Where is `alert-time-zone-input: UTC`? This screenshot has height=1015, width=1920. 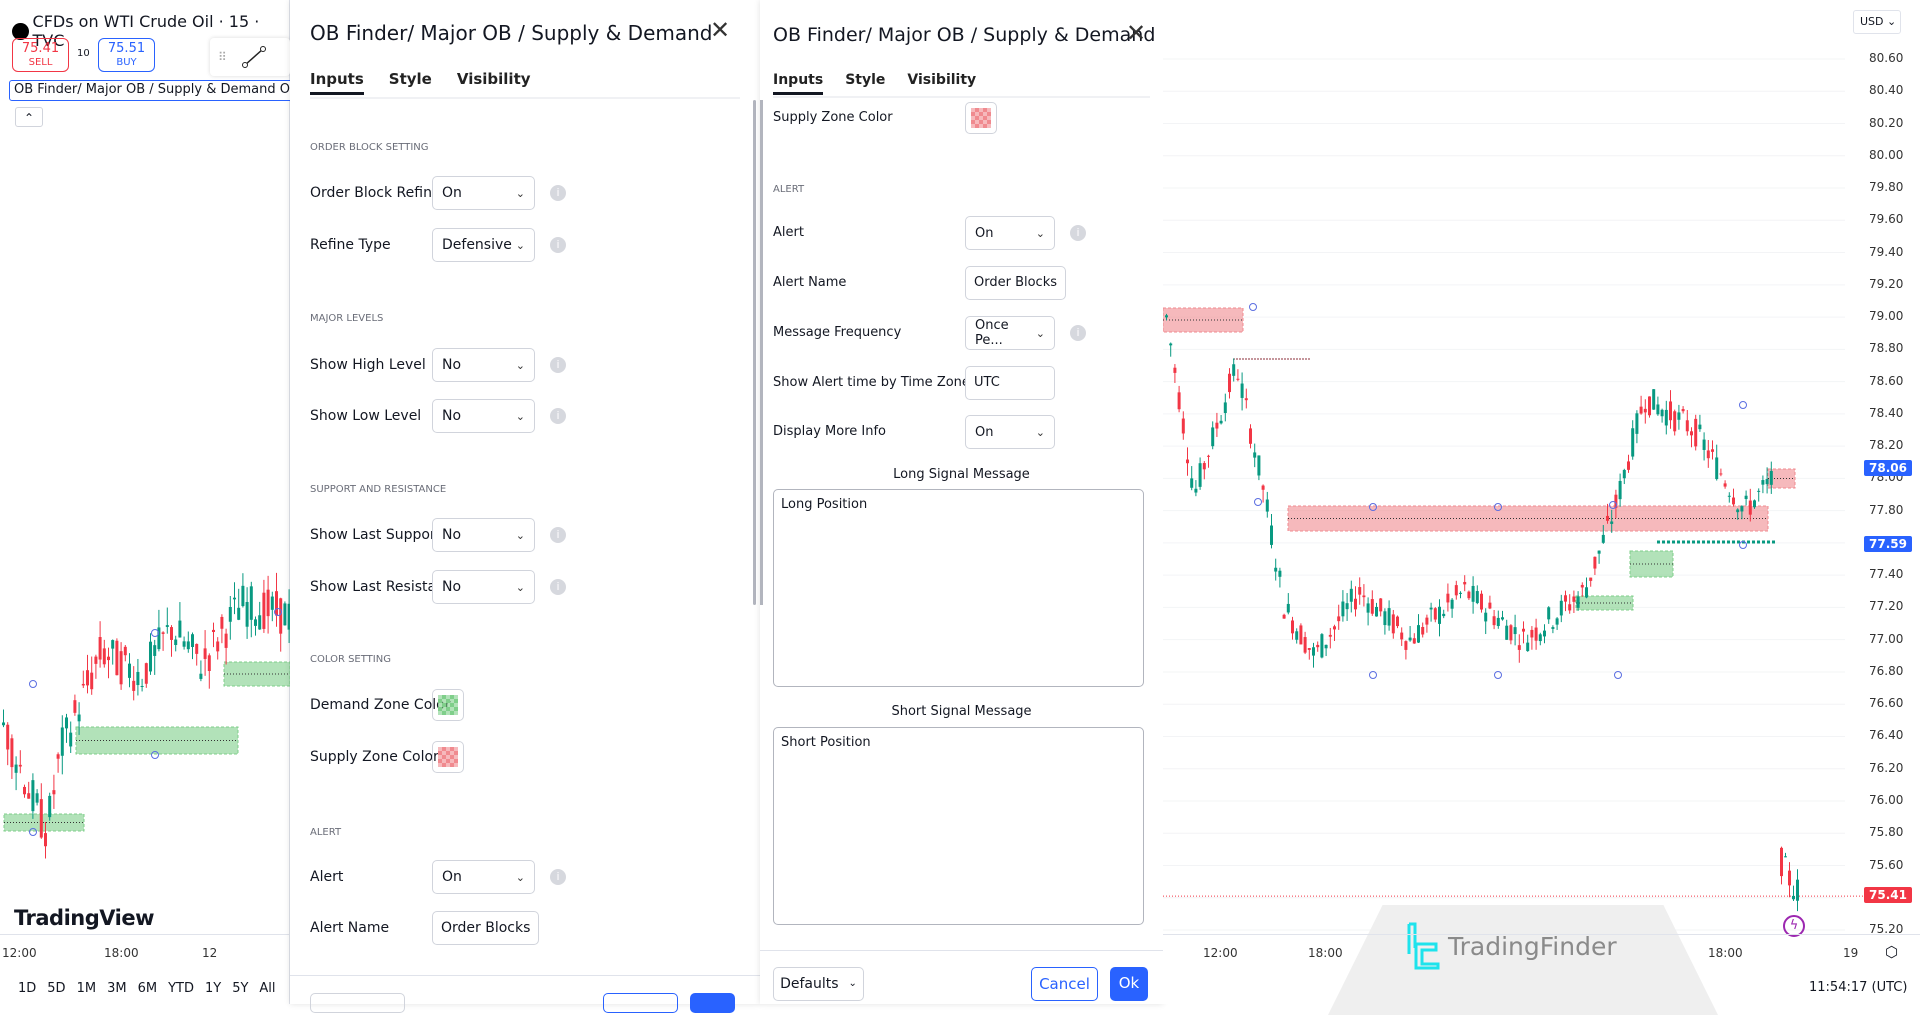 alert-time-zone-input: UTC is located at coordinates (1010, 383).